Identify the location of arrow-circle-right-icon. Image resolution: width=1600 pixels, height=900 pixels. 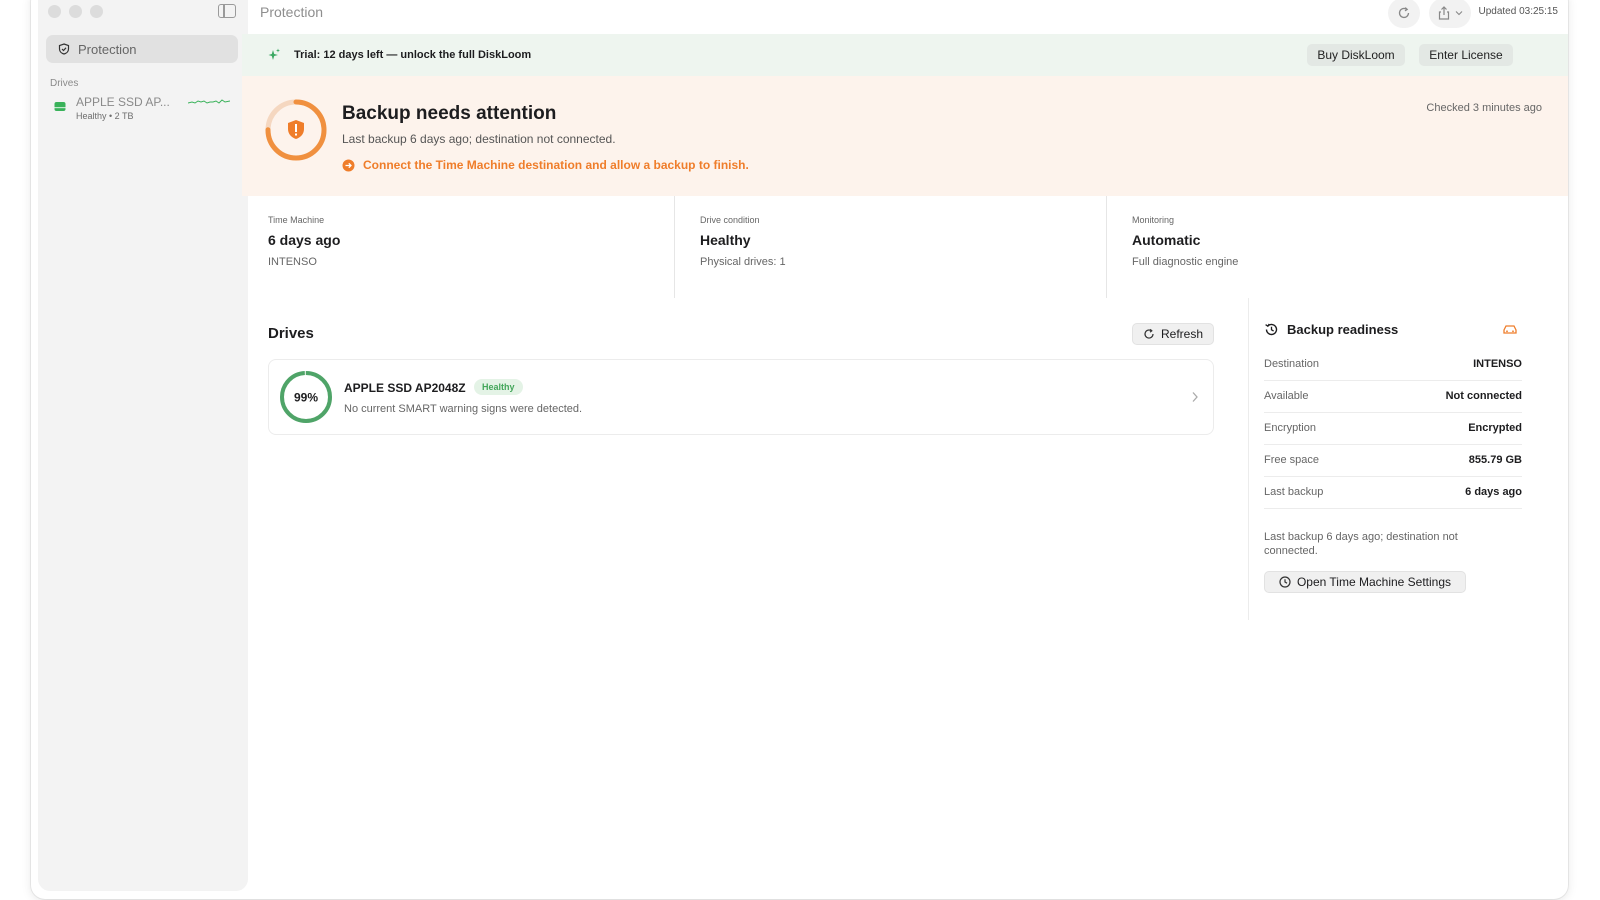
(348, 165).